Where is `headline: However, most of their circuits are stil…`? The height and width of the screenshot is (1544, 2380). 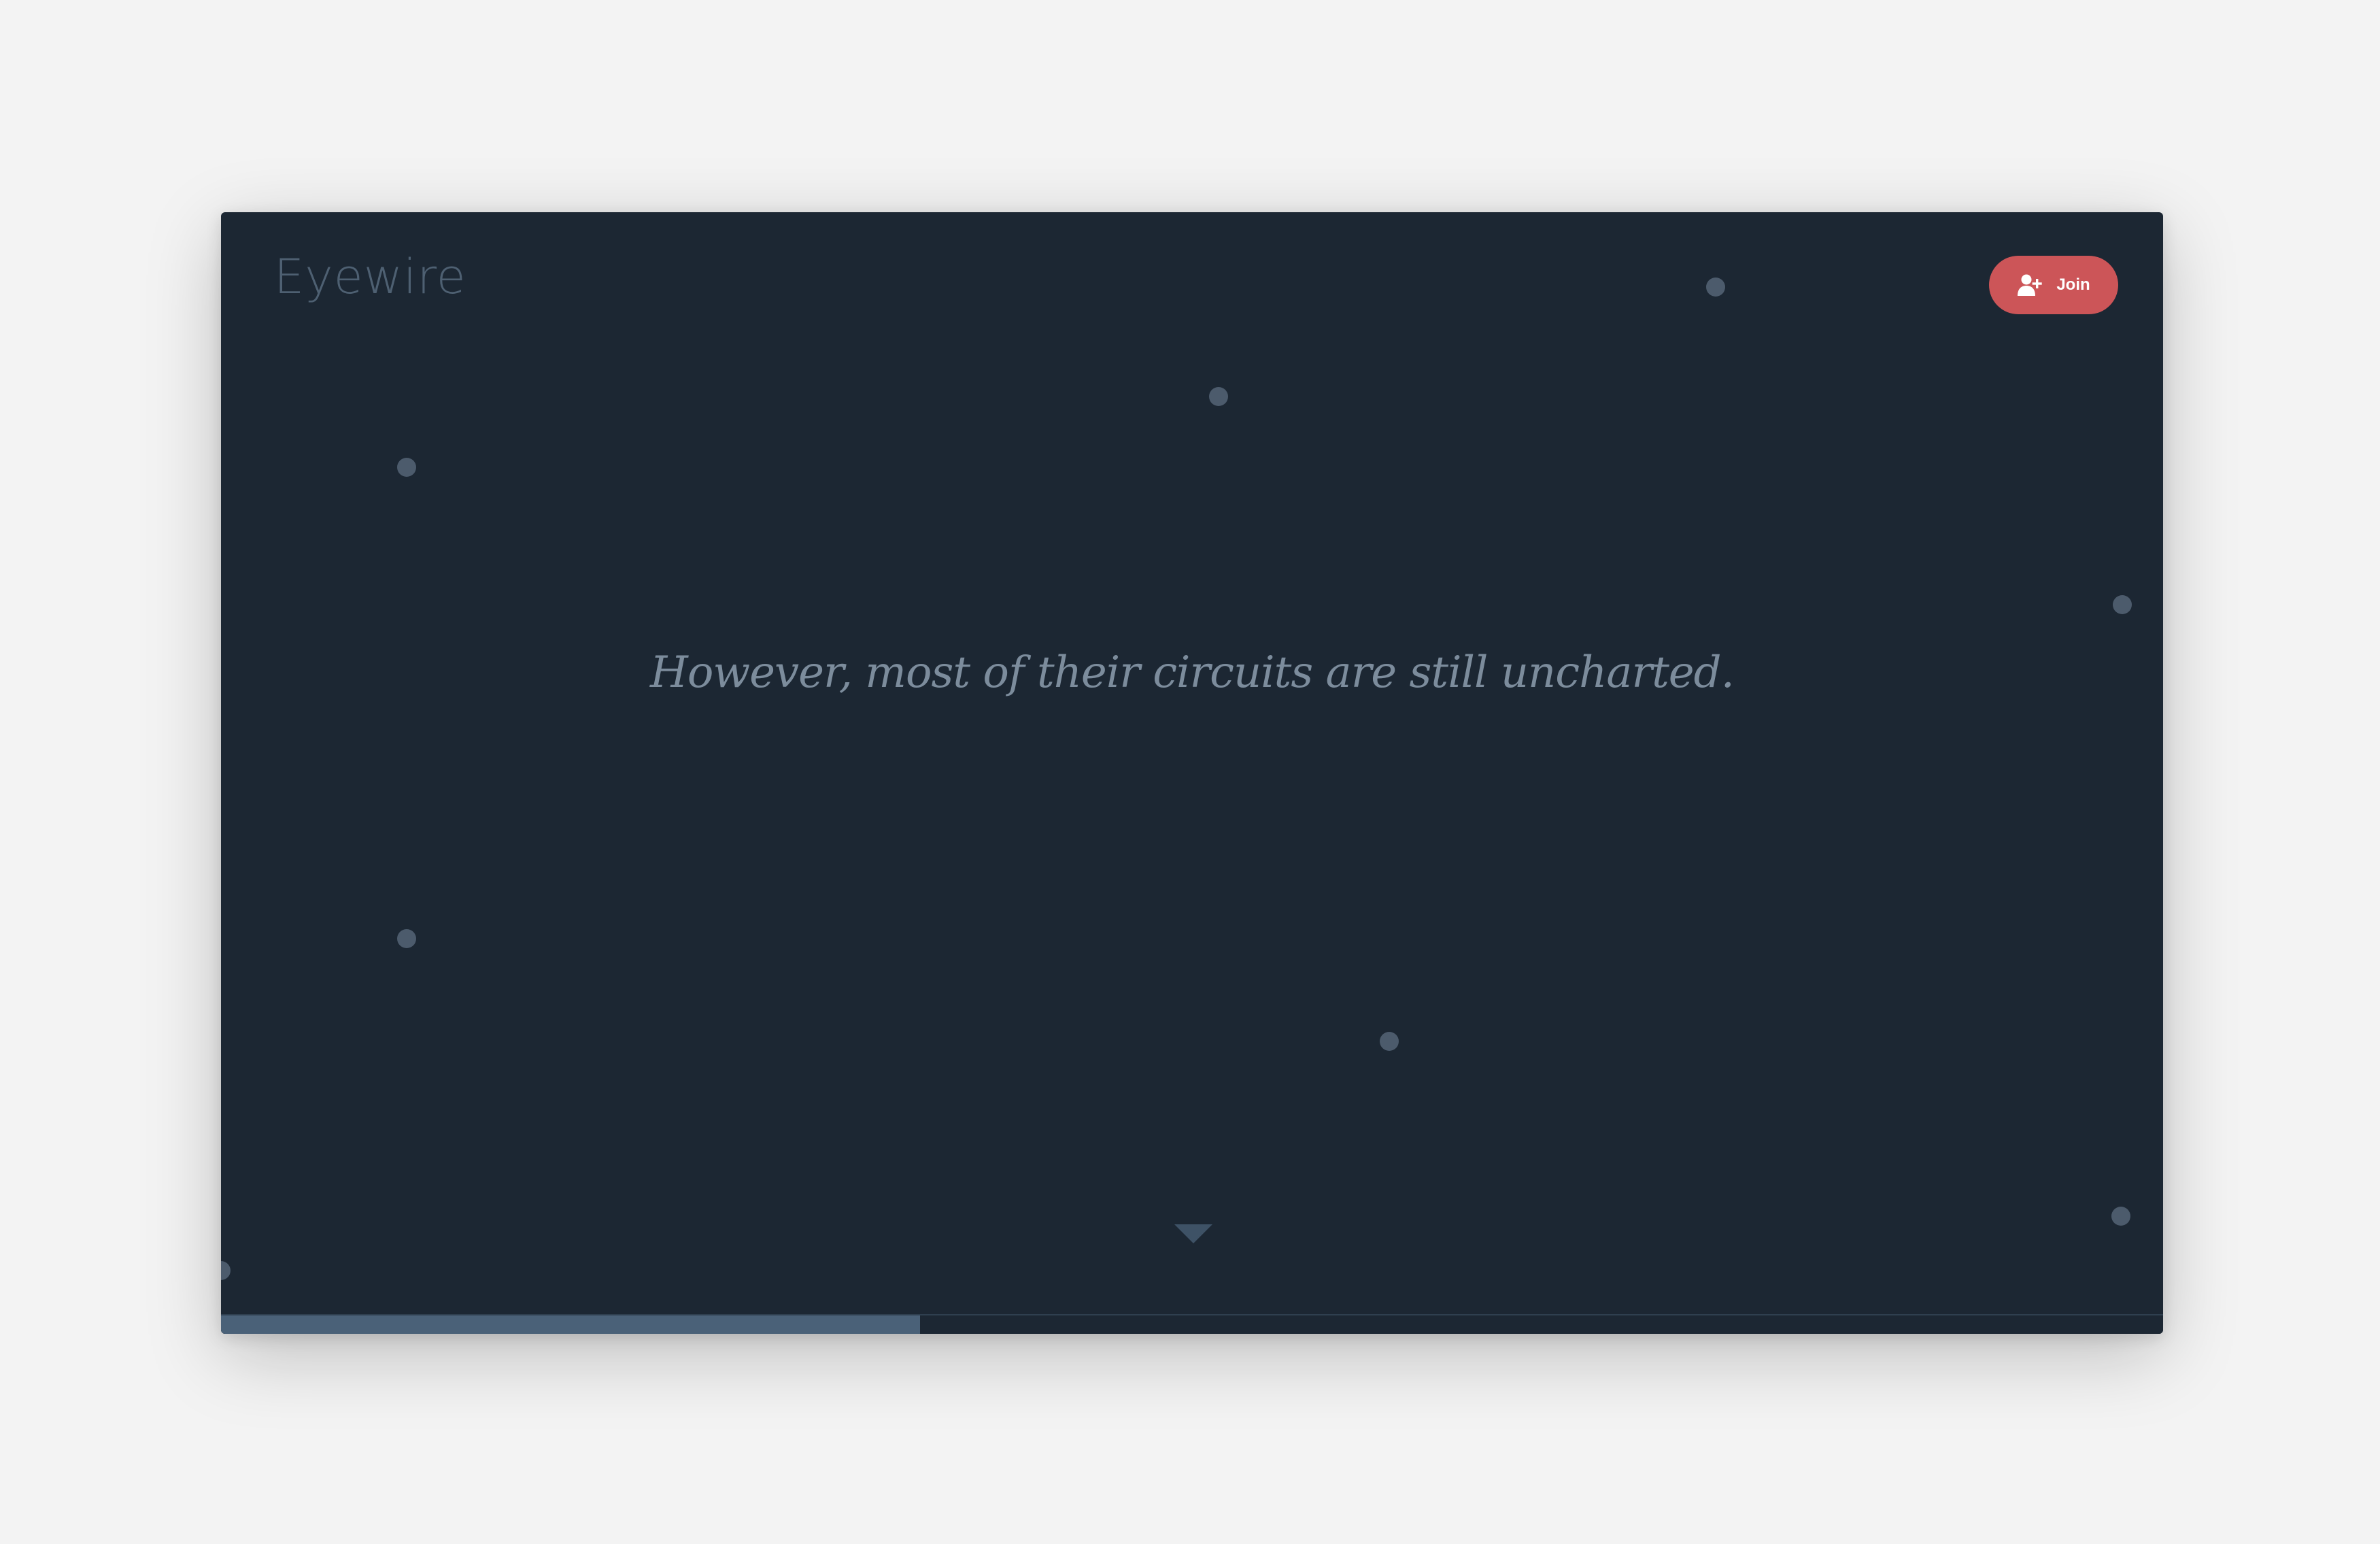 headline: However, most of their circuits are stil… is located at coordinates (1193, 673).